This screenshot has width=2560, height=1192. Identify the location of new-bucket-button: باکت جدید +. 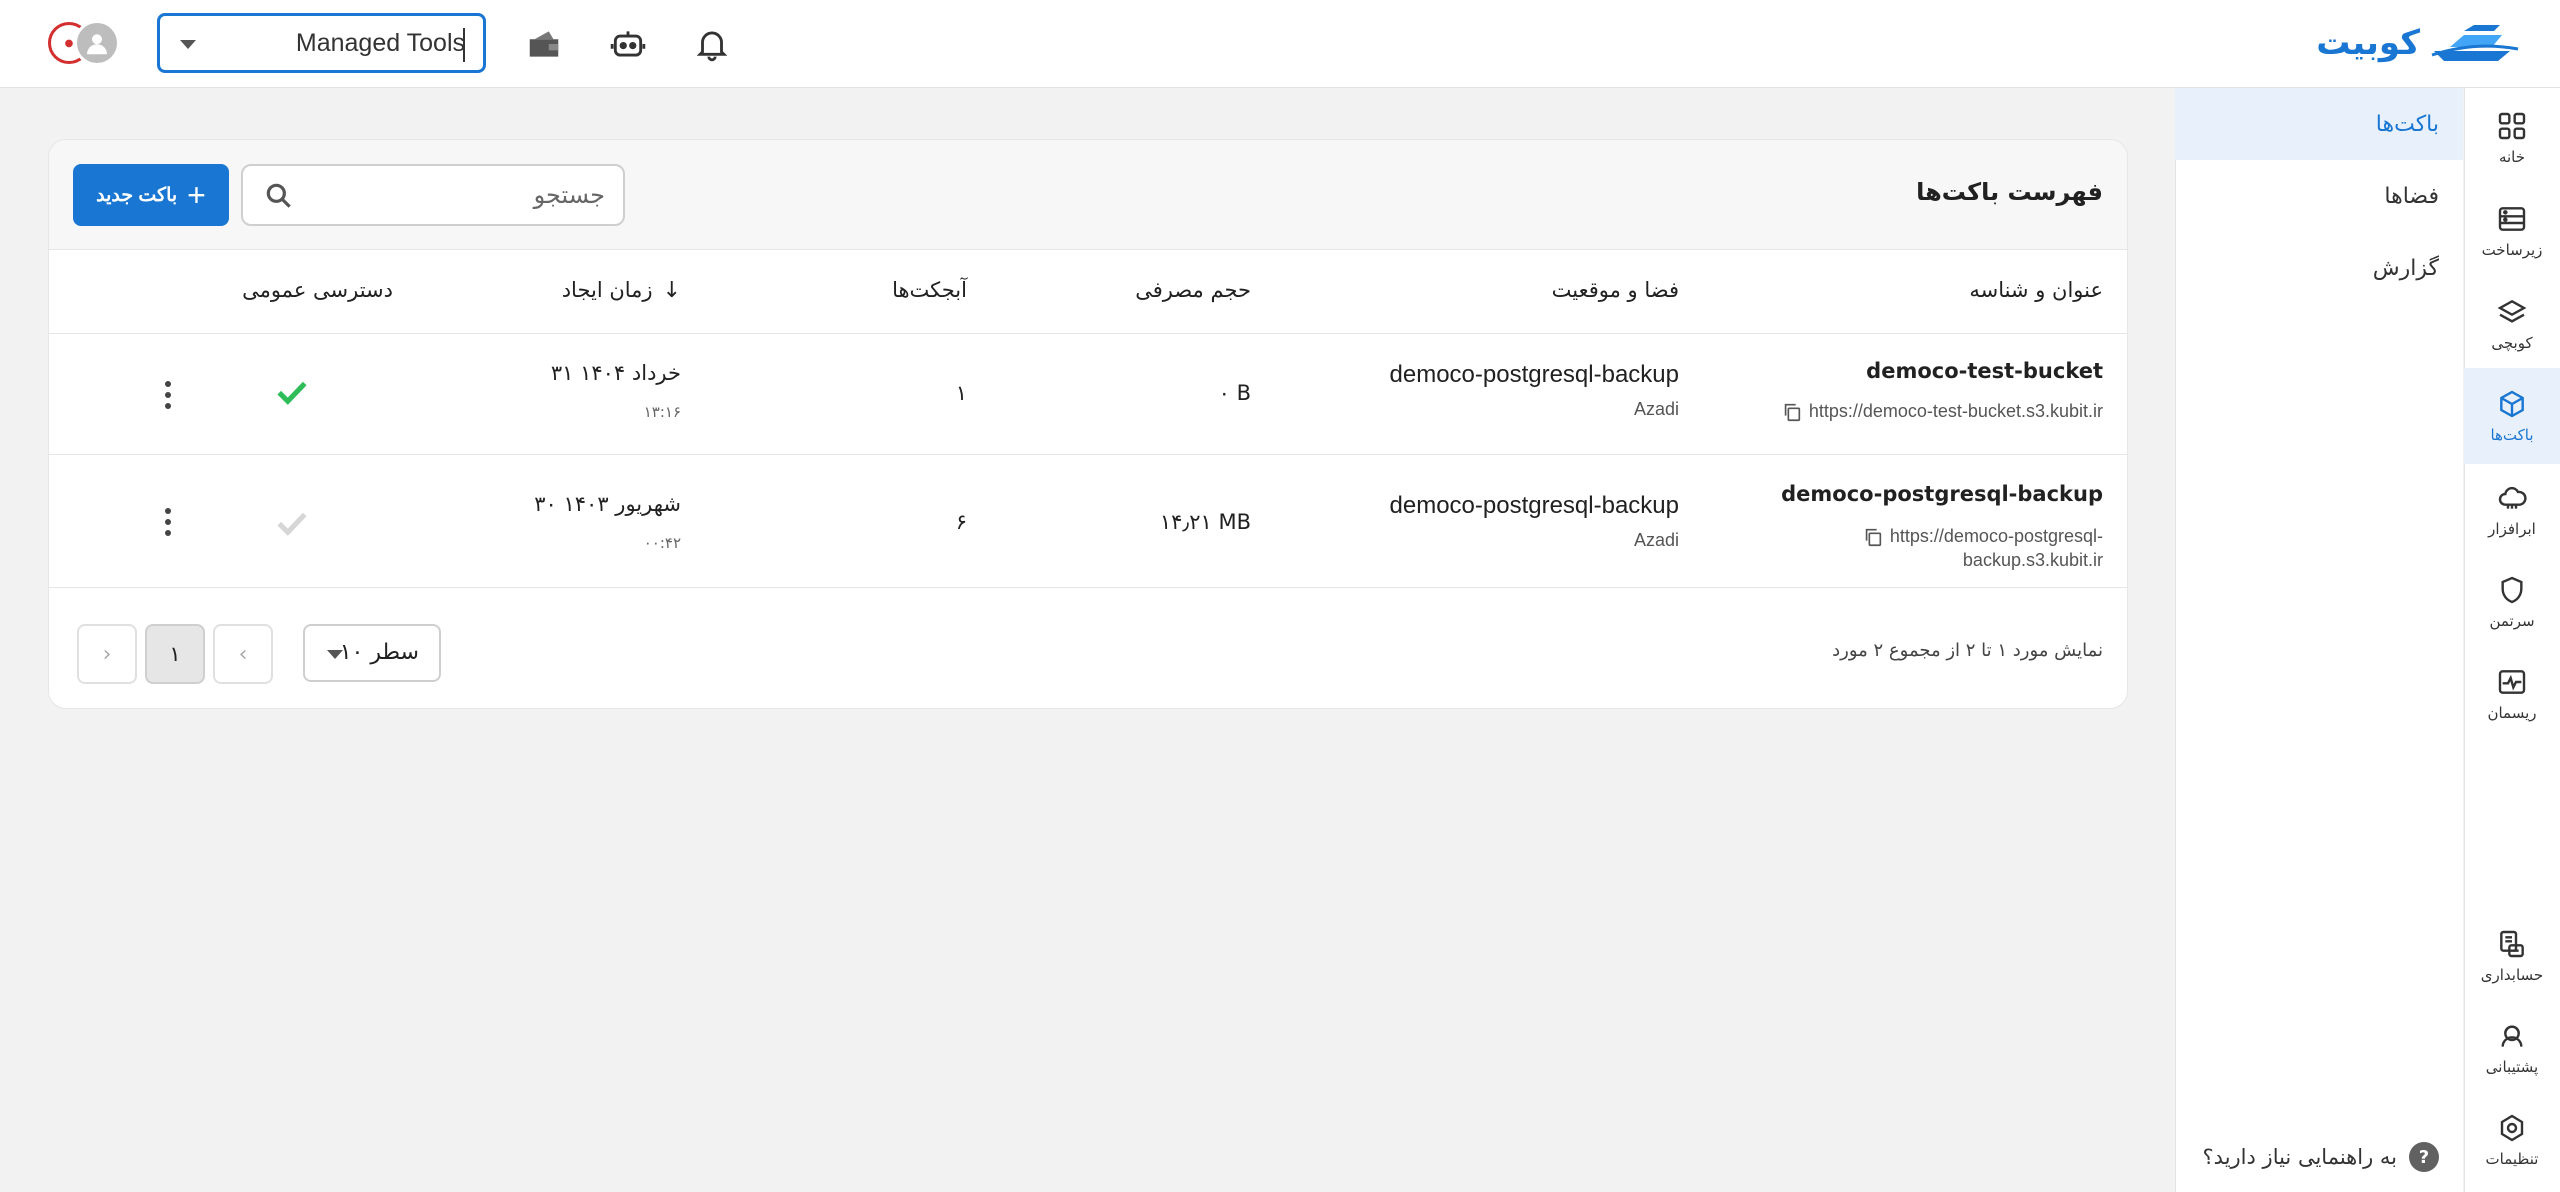
(151, 195).